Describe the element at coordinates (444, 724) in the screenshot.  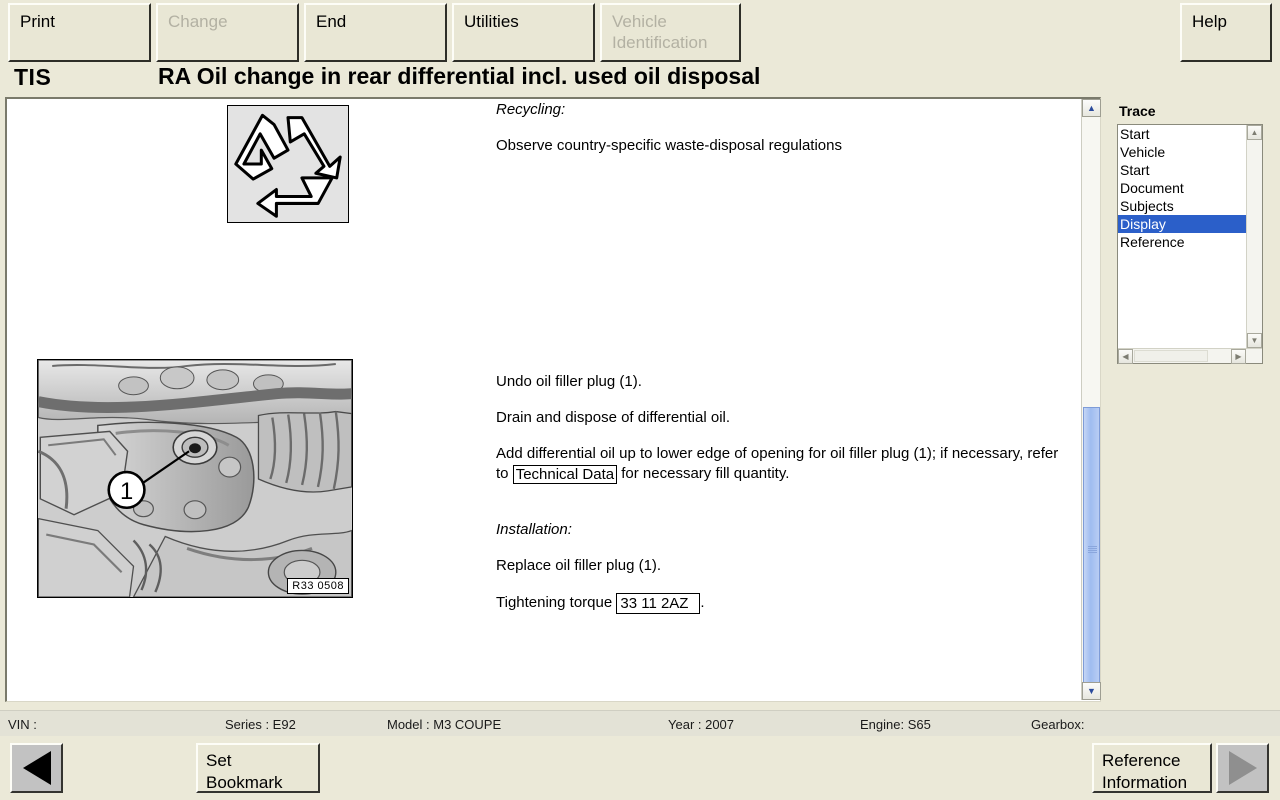
I see `status-model: Model : M3 COUPE` at that location.